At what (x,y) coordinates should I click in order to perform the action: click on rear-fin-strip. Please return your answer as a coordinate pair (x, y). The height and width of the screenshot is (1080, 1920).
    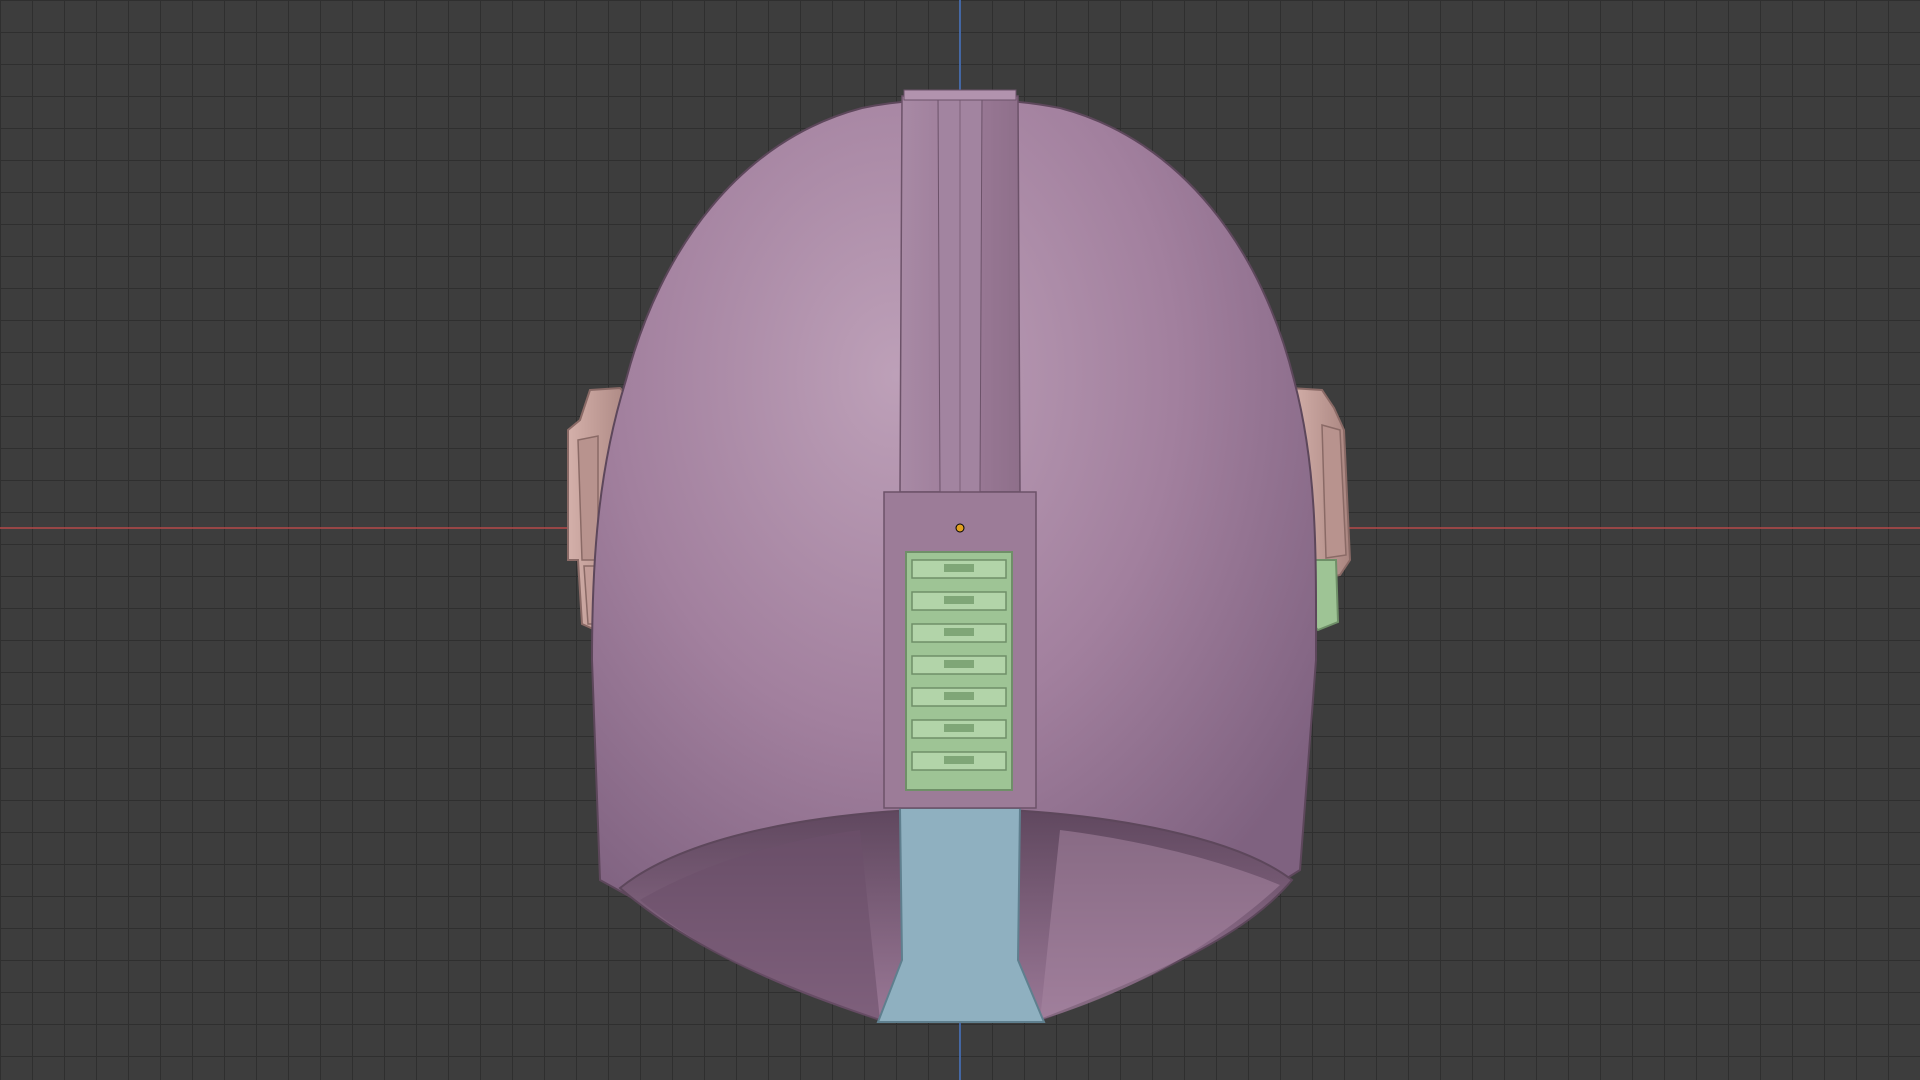
    Looking at the image, I should click on (960, 291).